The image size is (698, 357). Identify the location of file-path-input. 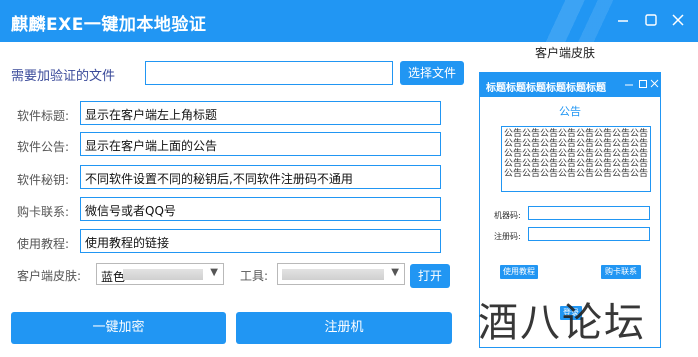
(269, 73).